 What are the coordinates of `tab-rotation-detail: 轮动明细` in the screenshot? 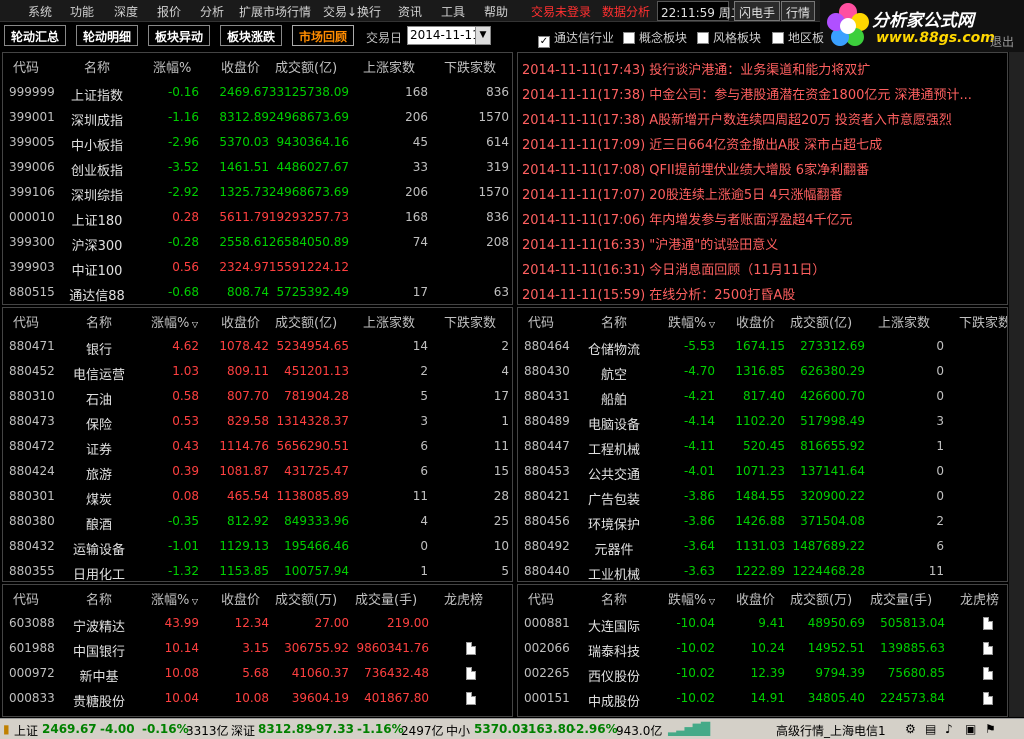 It's located at (107, 35).